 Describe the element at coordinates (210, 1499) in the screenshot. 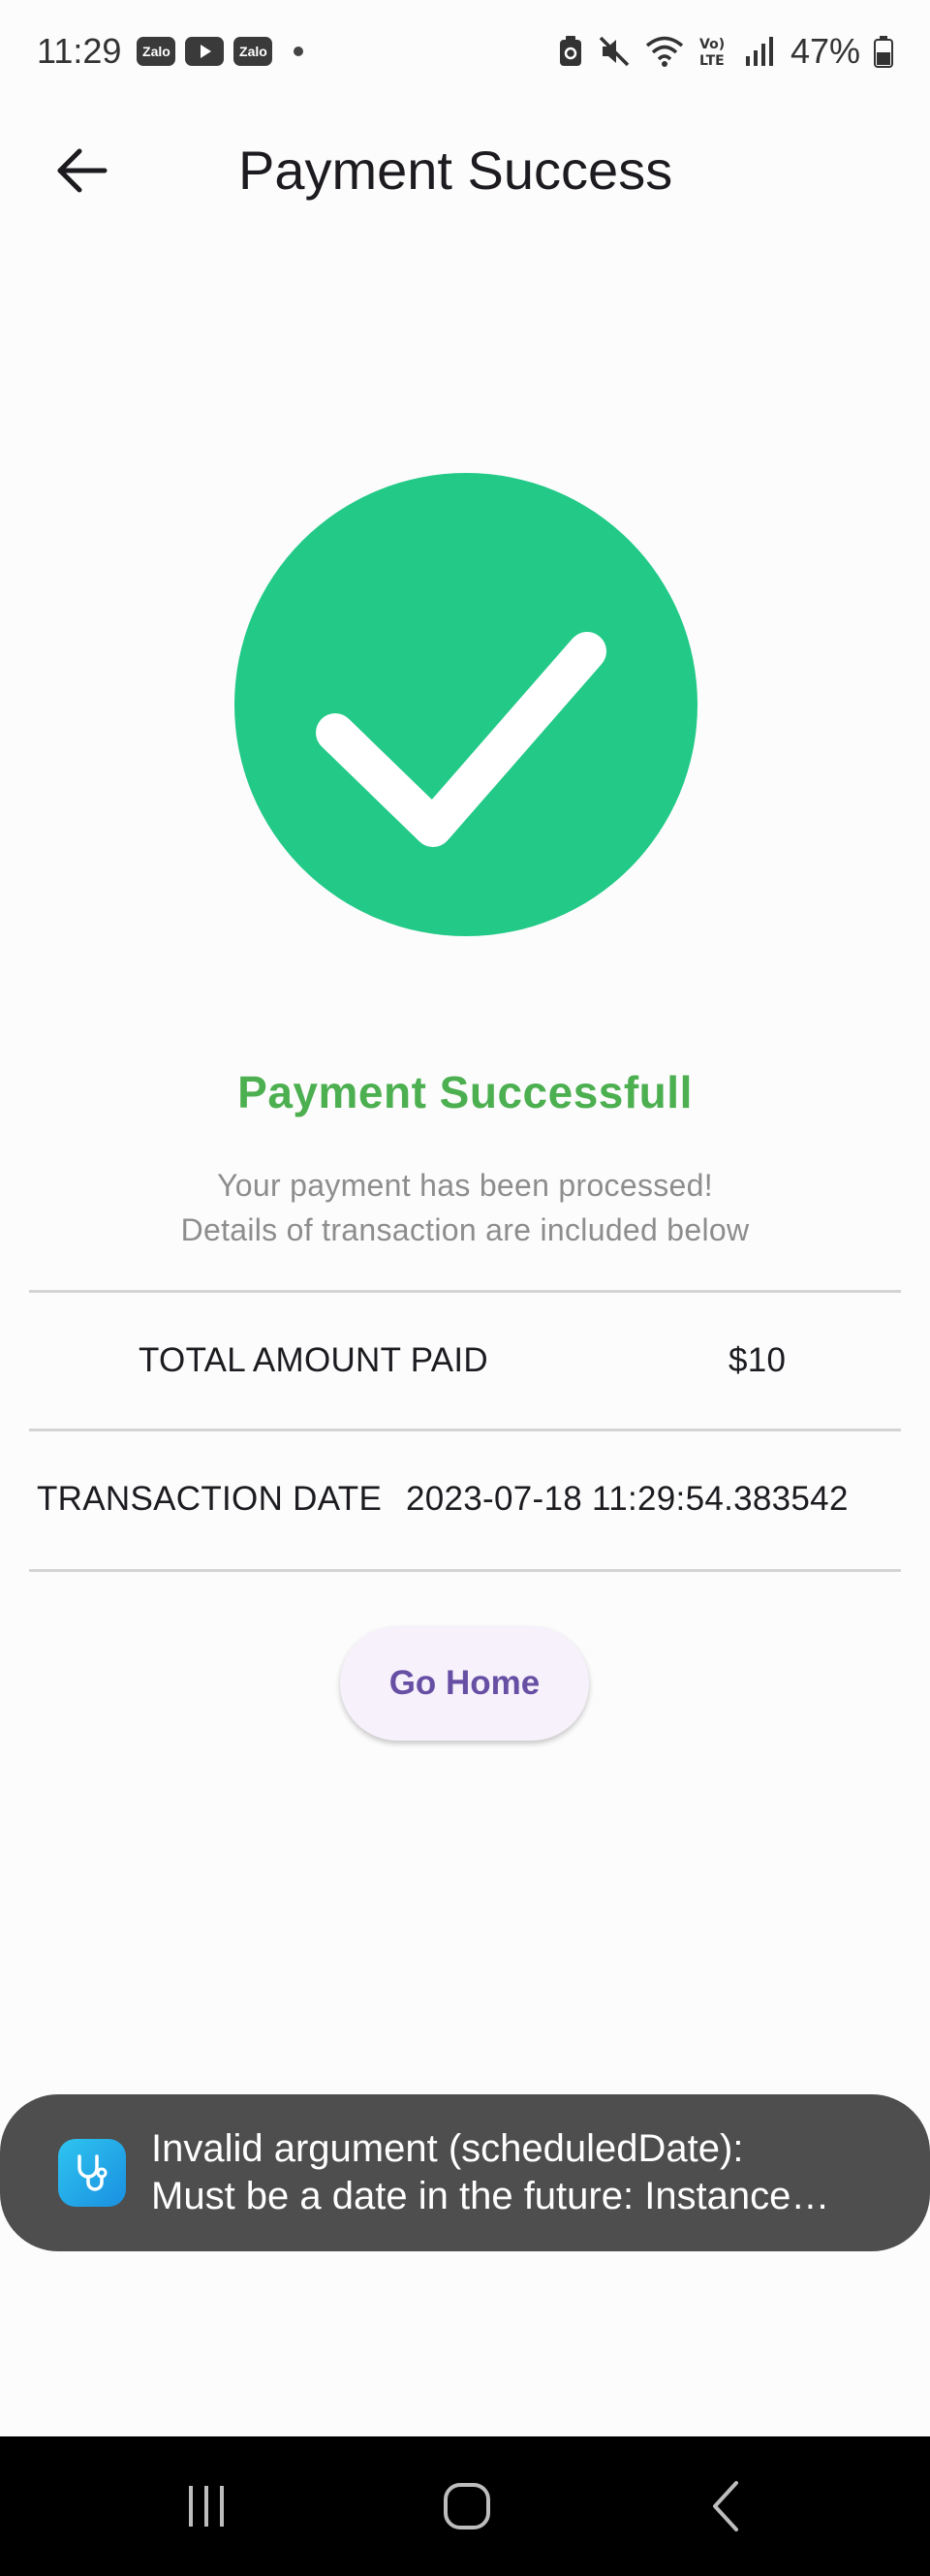

I see `transaction-date-label: TRANSACTION DATE` at that location.